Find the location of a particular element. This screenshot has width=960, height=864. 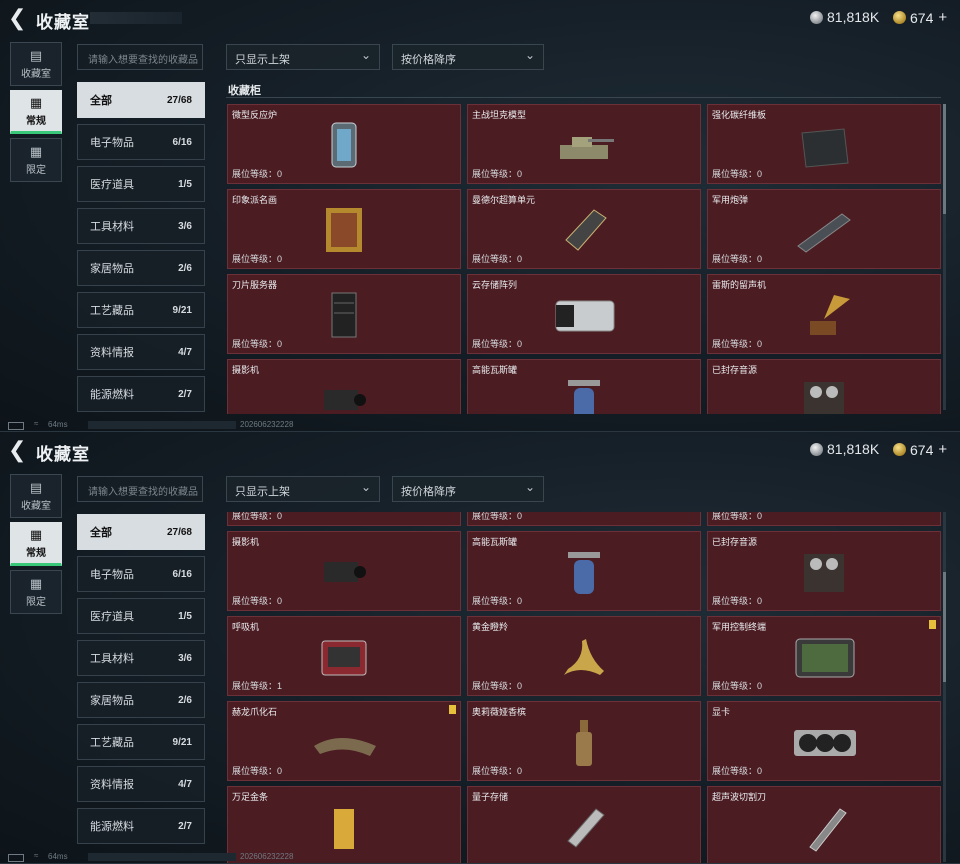

item-name: 军用炮弹 is located at coordinates (730, 200).